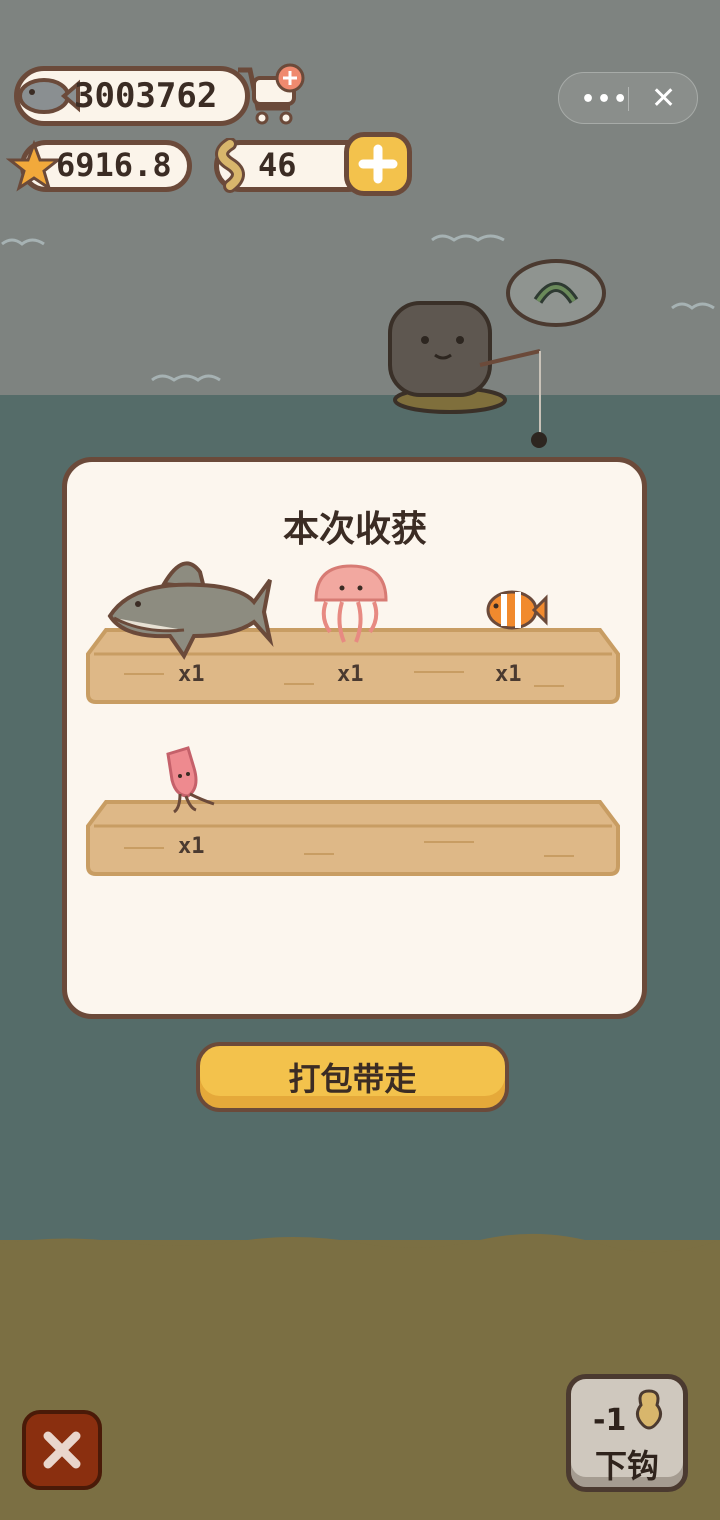 This screenshot has height=1520, width=720. What do you see at coordinates (49, 96) in the screenshot?
I see `fish-icon` at bounding box center [49, 96].